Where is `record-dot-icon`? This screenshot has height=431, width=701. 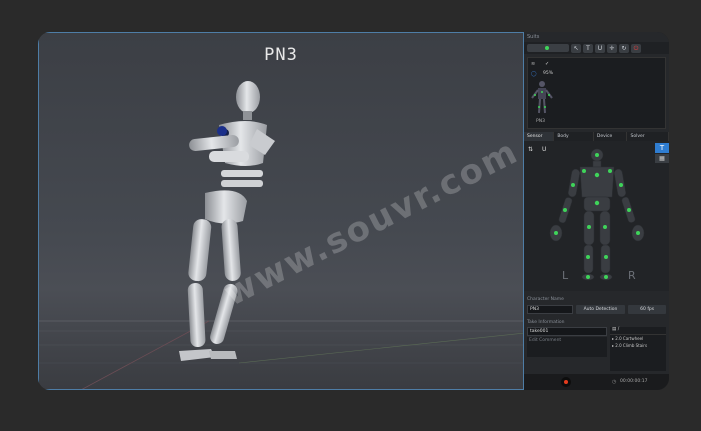 record-dot-icon is located at coordinates (566, 382).